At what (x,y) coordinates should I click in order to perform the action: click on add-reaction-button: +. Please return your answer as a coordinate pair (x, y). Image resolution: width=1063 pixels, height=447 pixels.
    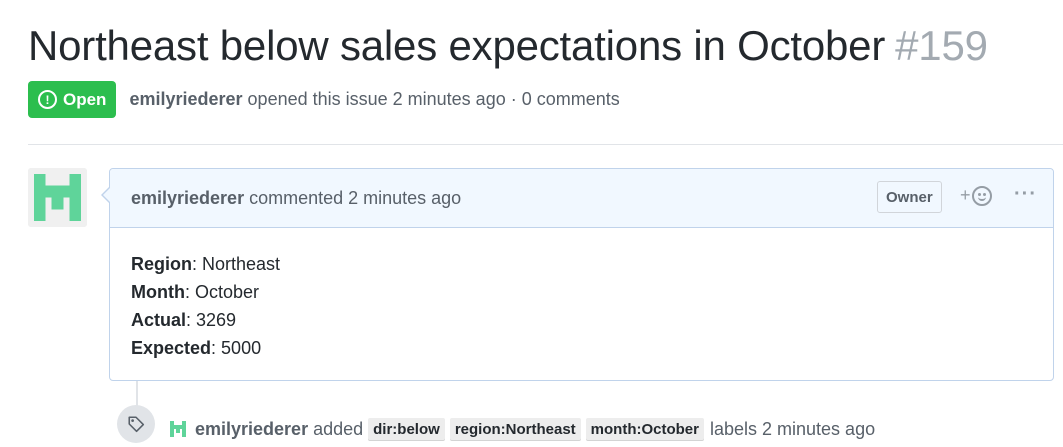
    Looking at the image, I should click on (976, 195).